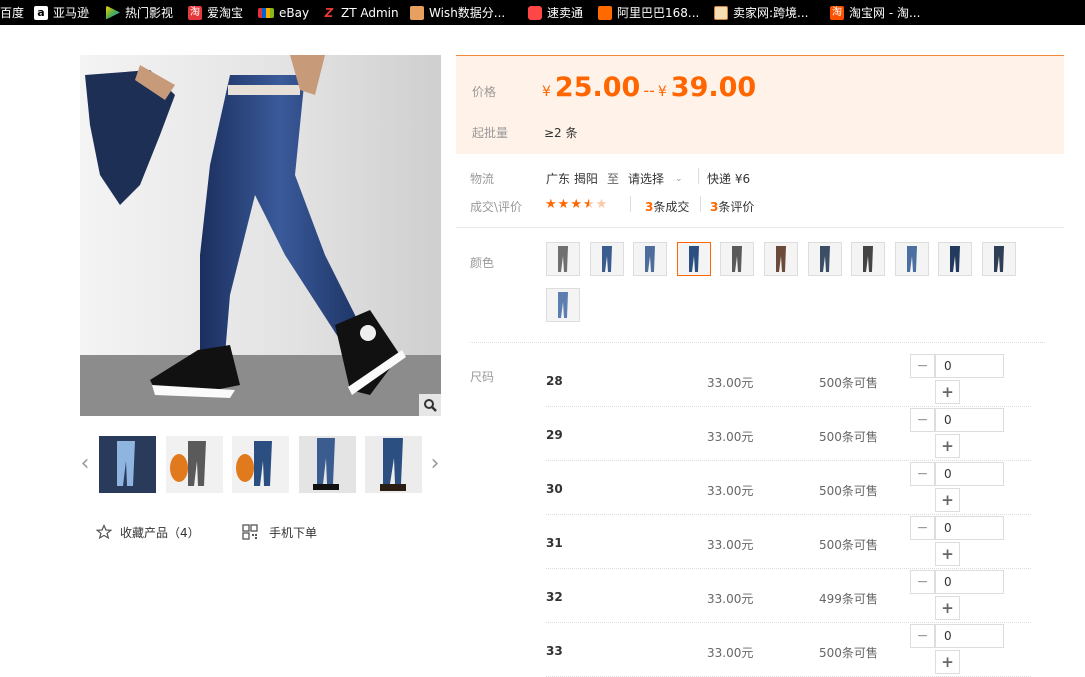 Image resolution: width=1085 pixels, height=677 pixels. I want to click on zoom-button, so click(430, 405).